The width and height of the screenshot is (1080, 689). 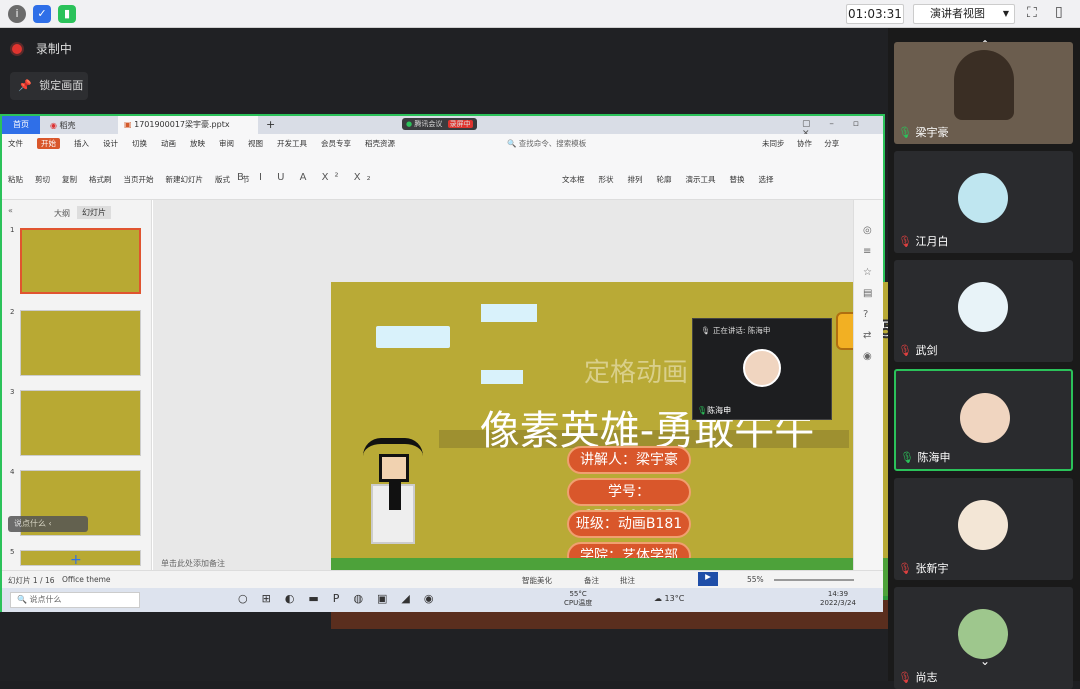 I want to click on add-slide-icon: +, so click(x=76, y=560).